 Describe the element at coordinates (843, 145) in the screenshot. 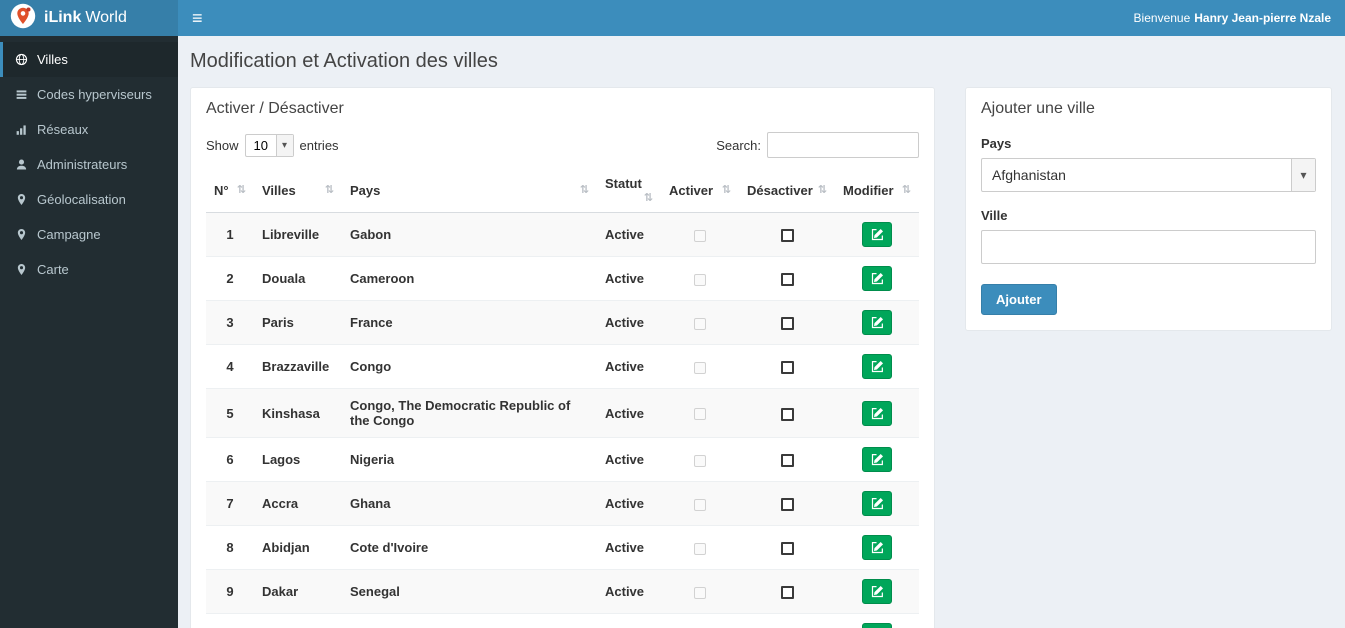

I see `search-input` at that location.